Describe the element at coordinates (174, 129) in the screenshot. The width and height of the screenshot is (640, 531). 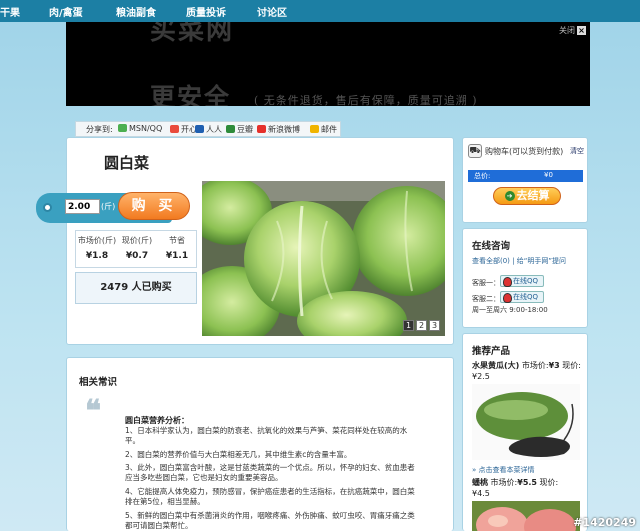
I see `kaixin-icon` at that location.